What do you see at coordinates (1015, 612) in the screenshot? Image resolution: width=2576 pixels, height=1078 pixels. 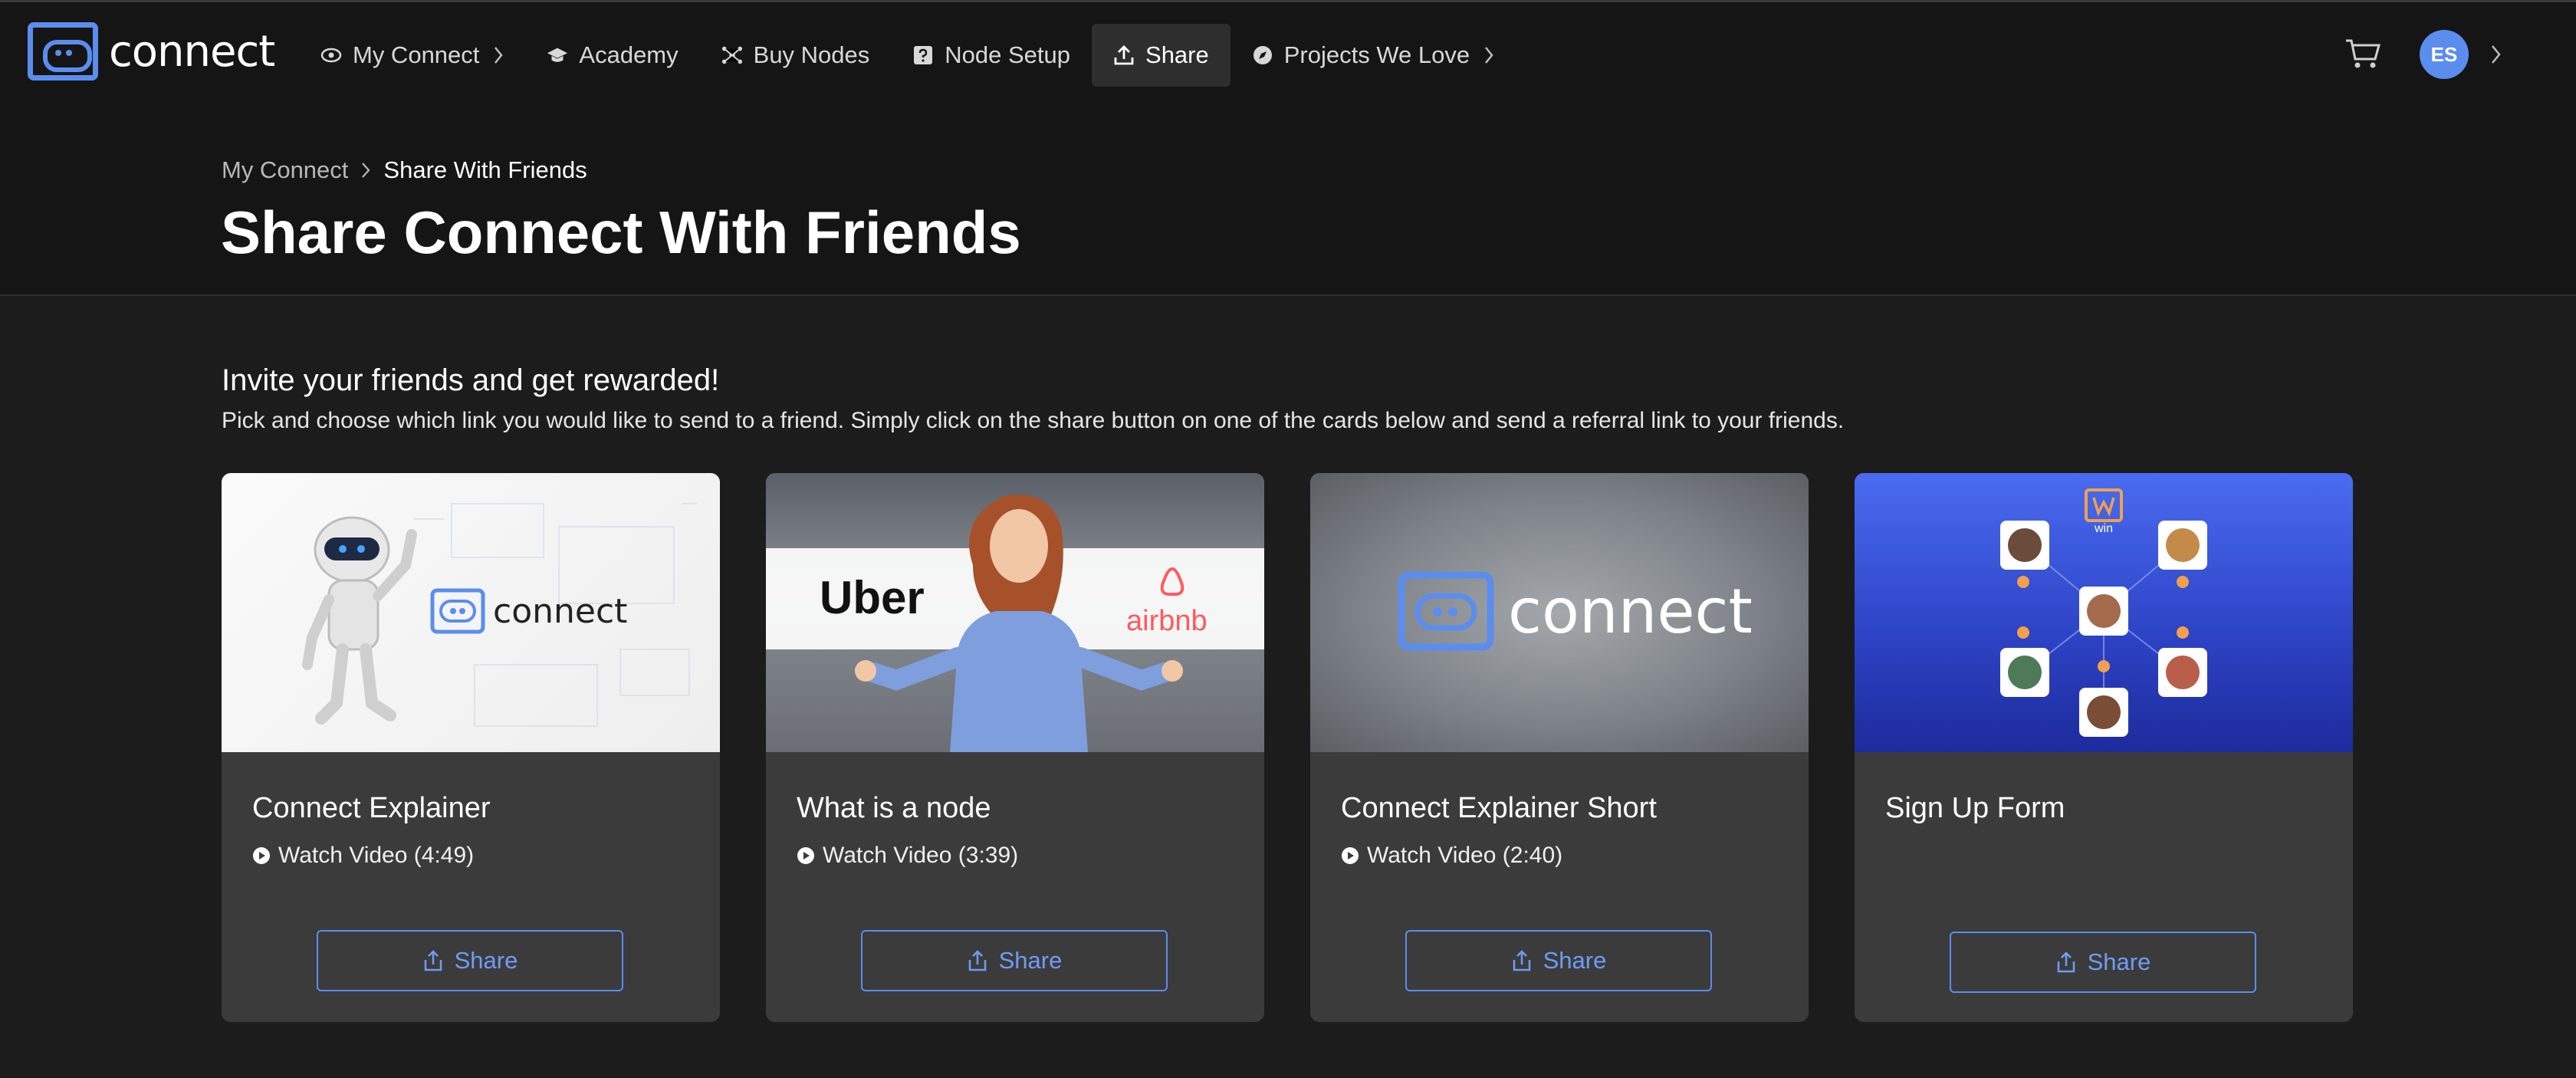 I see `card-thumbnail-presenter: Uber airbnb` at bounding box center [1015, 612].